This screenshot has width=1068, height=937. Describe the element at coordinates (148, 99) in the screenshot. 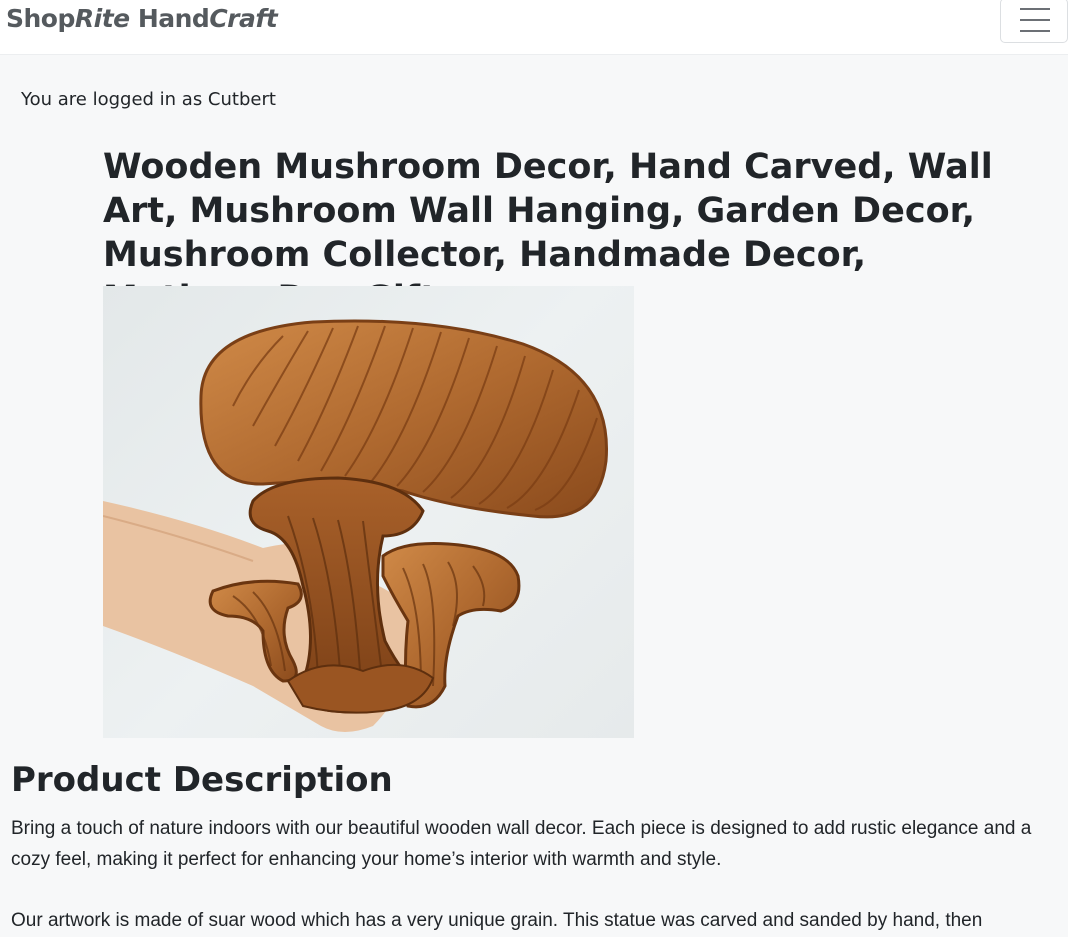

I see `login-status: You are logged in as Cutbert` at that location.